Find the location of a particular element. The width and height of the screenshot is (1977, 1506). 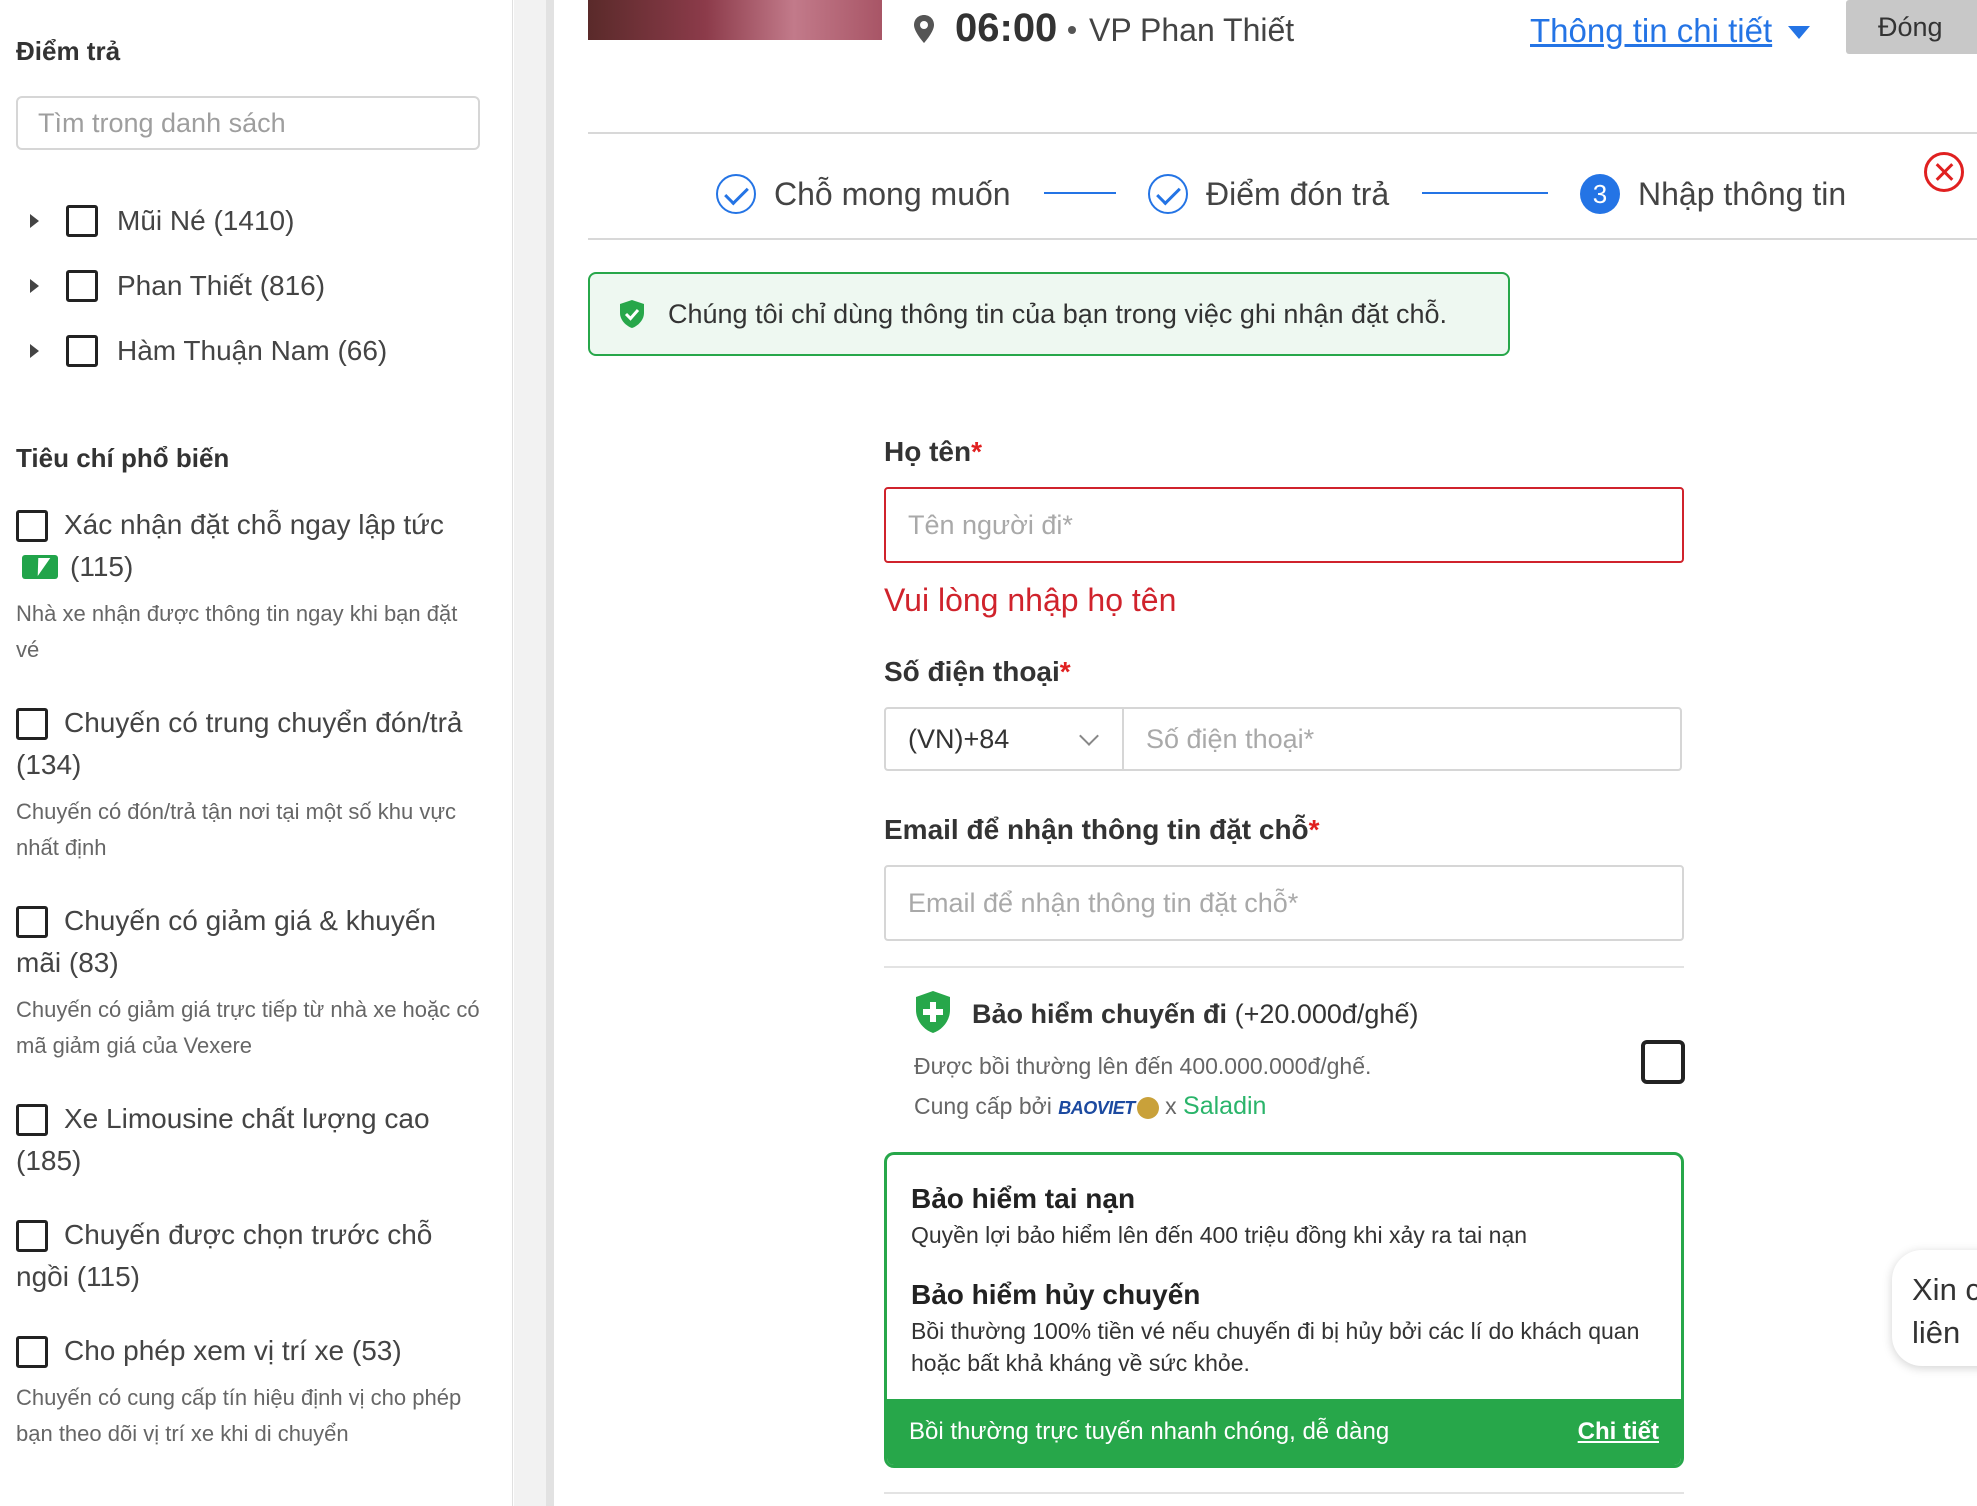

criterion-toggle: Chuyến được chọn trước chỗ is located at coordinates (251, 1235).